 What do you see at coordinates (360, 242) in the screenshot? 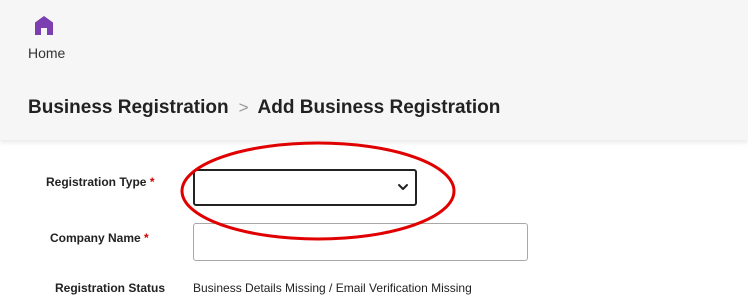
I see `company-name-input` at bounding box center [360, 242].